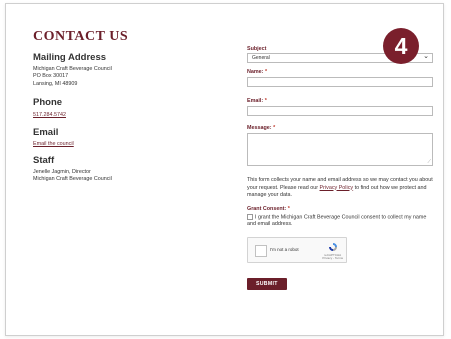 Image resolution: width=451 pixels, height=339 pixels. What do you see at coordinates (255, 101) in the screenshot?
I see `email-label-text: Email:` at bounding box center [255, 101].